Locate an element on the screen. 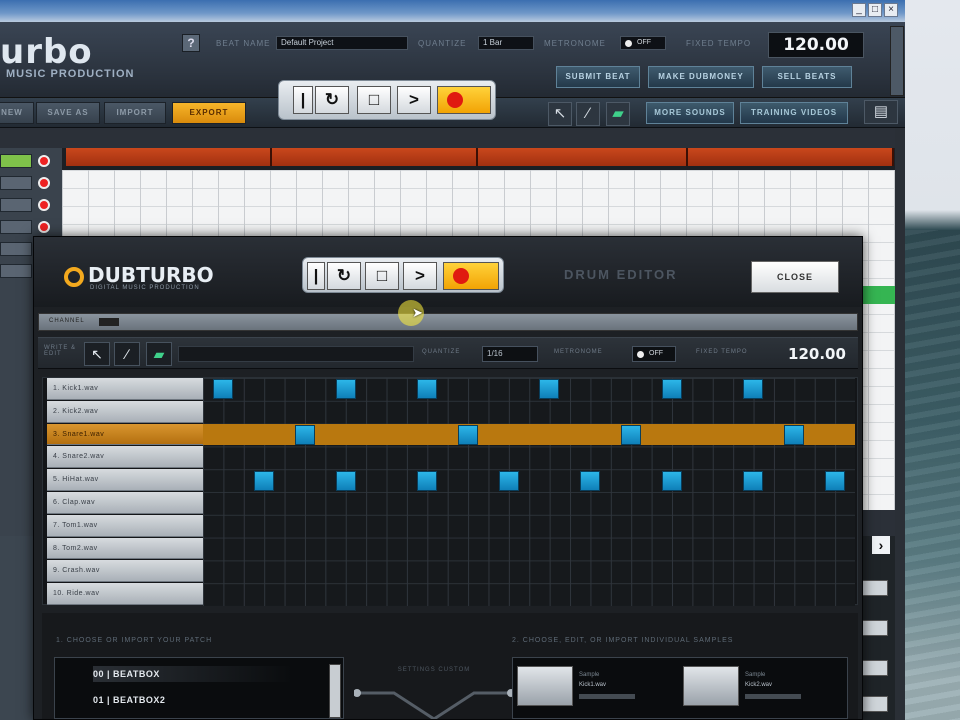 Image resolution: width=960 pixels, height=720 pixels. minimize-button: _ is located at coordinates (859, 10).